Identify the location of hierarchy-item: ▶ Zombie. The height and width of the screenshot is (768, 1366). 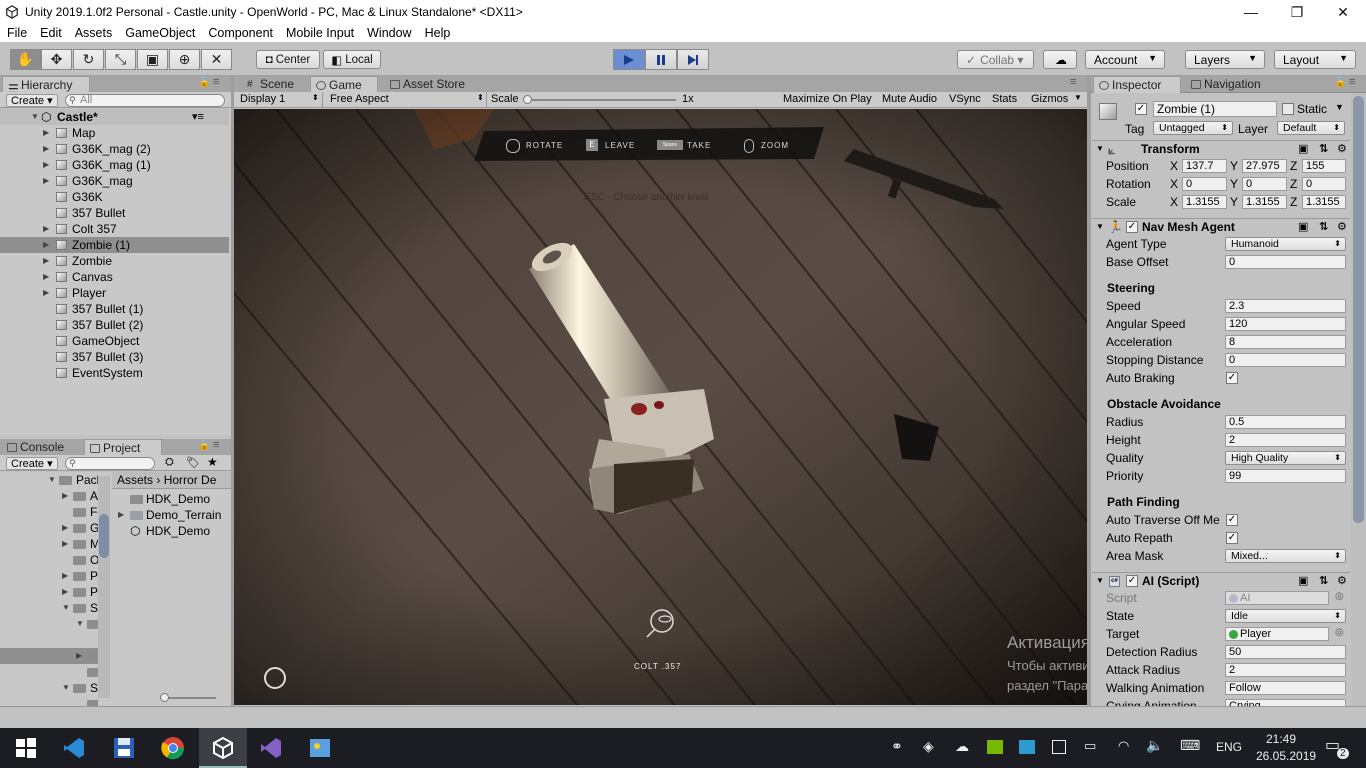
(114, 261).